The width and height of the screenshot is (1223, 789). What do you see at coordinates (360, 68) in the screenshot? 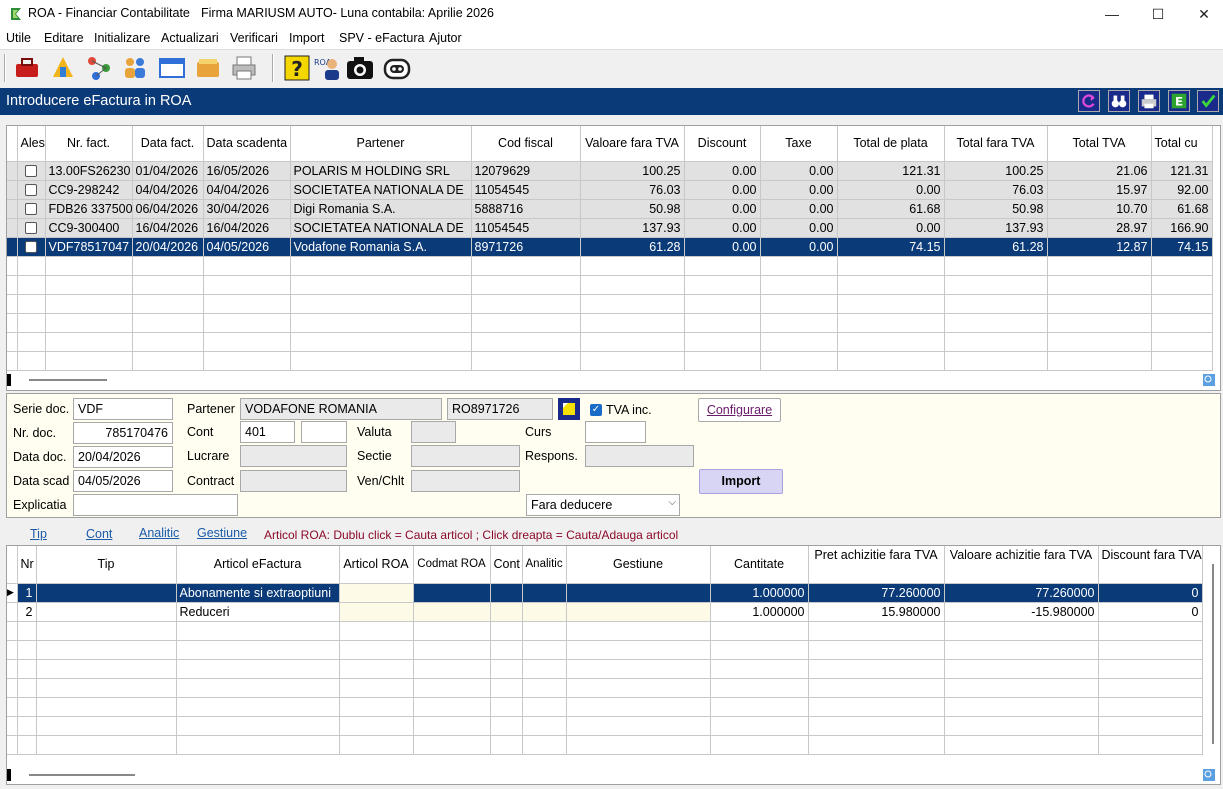
I see `camera-icon` at bounding box center [360, 68].